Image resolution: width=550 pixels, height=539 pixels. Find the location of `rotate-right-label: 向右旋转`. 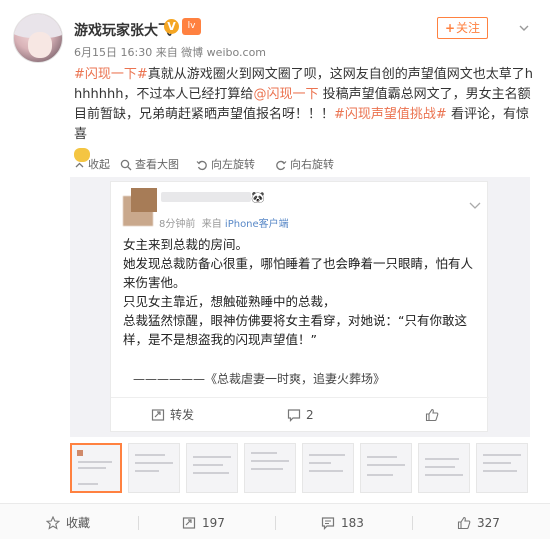

rotate-right-label: 向右旋转 is located at coordinates (312, 164).